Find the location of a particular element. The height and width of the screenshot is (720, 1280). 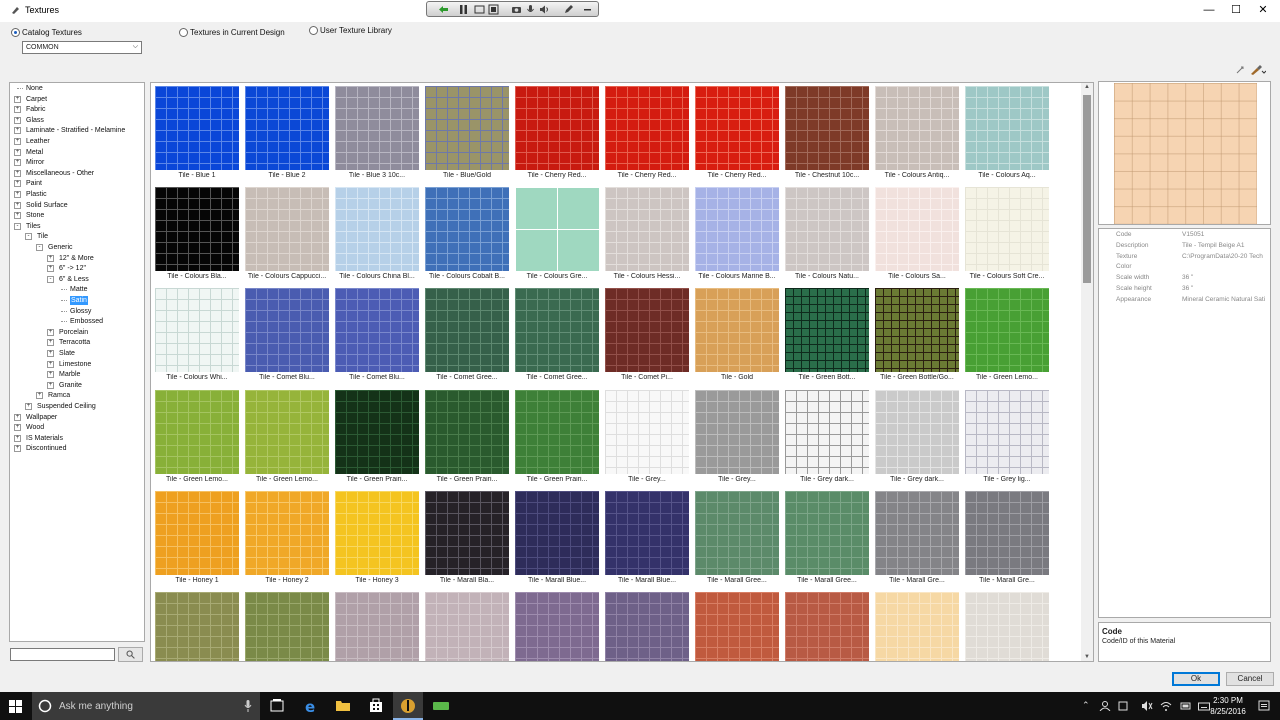

tree-item: Metal is located at coordinates (34, 152).